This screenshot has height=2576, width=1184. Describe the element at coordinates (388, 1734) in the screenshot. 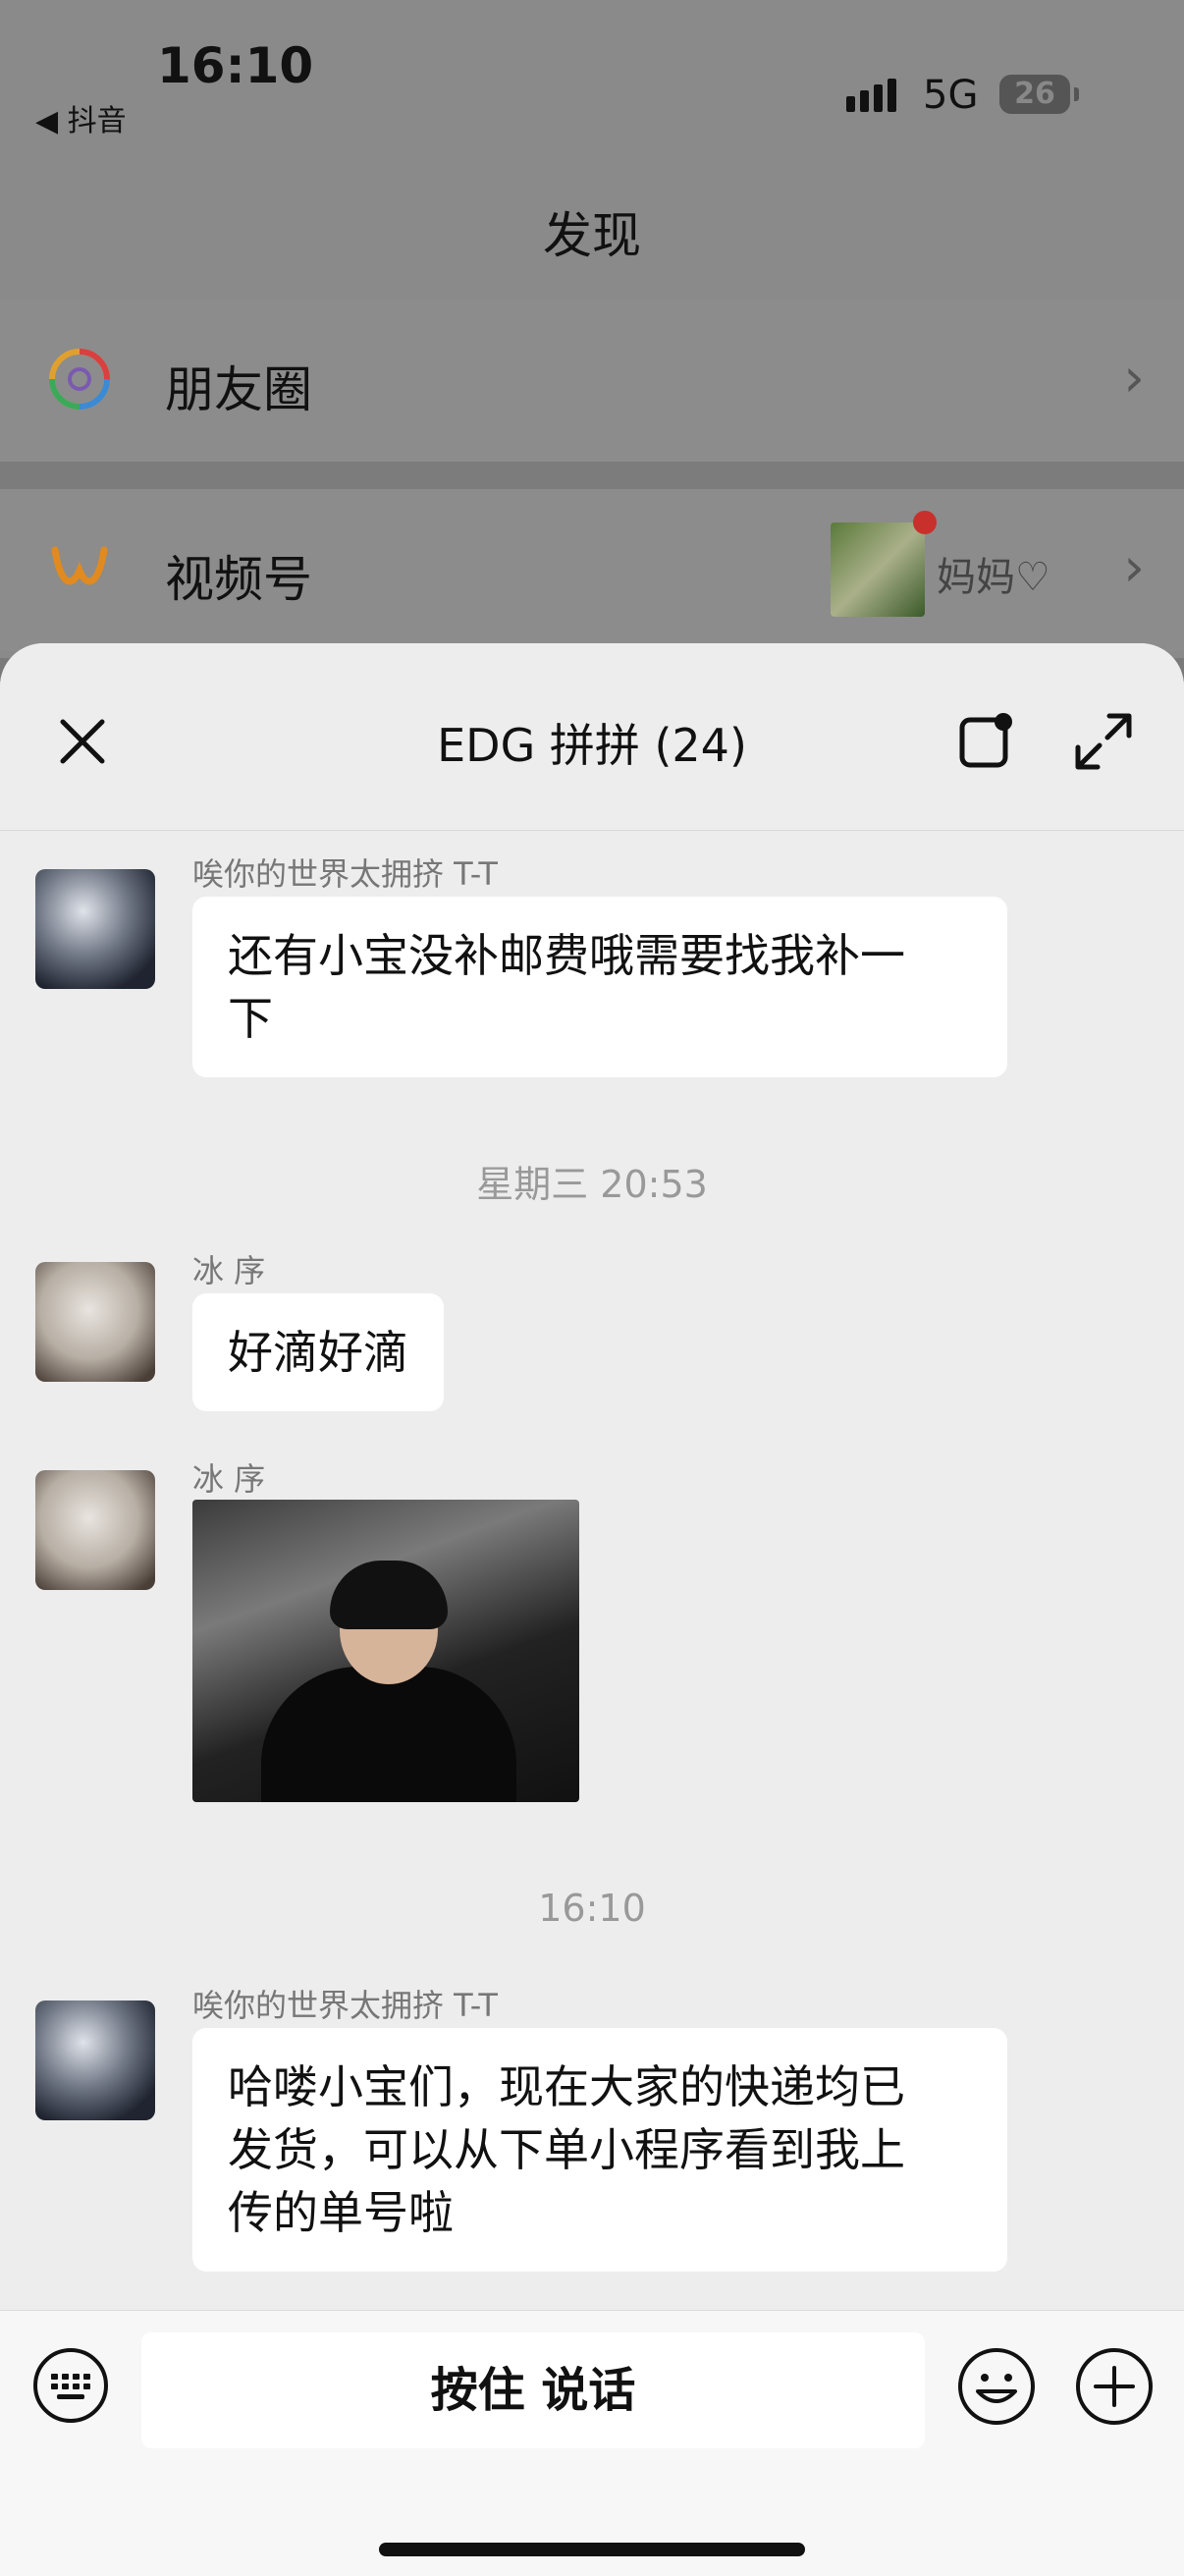

I see `photo-subject-body` at that location.